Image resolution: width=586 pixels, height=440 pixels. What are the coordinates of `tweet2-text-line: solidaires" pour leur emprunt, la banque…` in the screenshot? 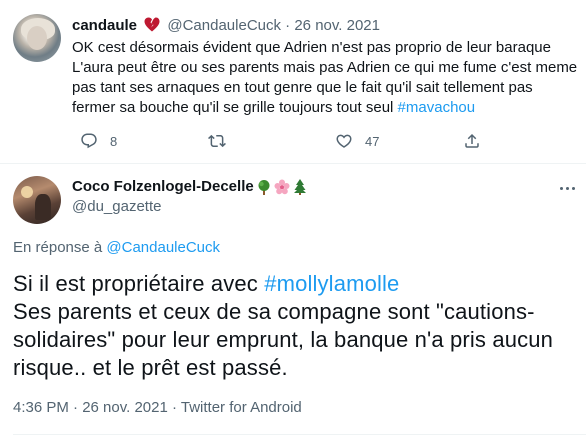 It's located at (283, 339).